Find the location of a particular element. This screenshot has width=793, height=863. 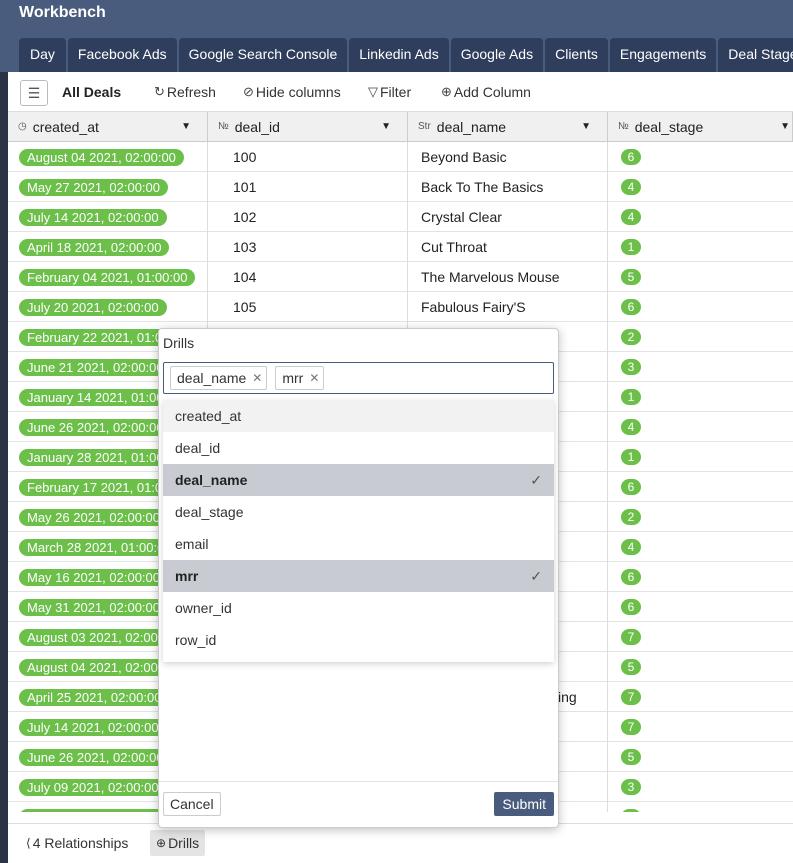

hide-columns-button: ⊘ Hide columns is located at coordinates (292, 92).